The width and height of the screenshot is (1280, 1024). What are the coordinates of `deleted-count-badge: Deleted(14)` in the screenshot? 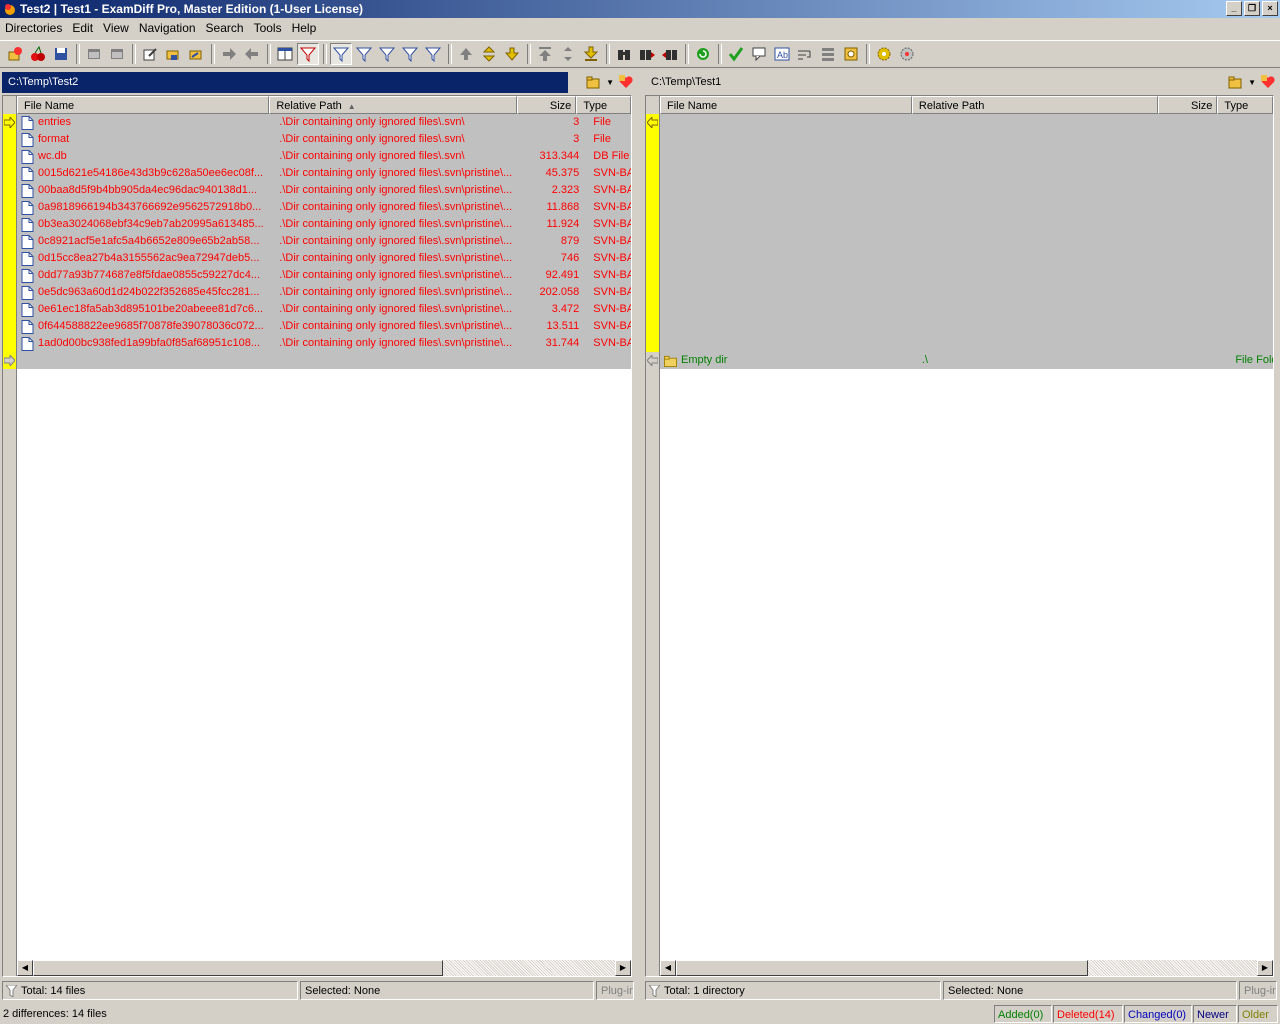 It's located at (1088, 1014).